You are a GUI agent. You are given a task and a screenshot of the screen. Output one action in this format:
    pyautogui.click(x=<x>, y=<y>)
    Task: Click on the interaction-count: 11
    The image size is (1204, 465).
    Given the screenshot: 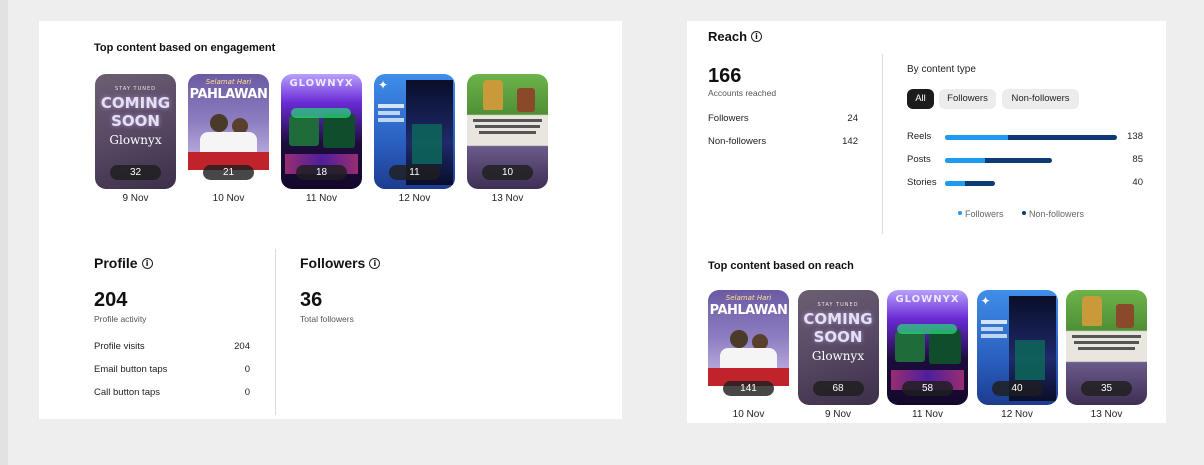 What is the action you would take?
    pyautogui.click(x=414, y=172)
    